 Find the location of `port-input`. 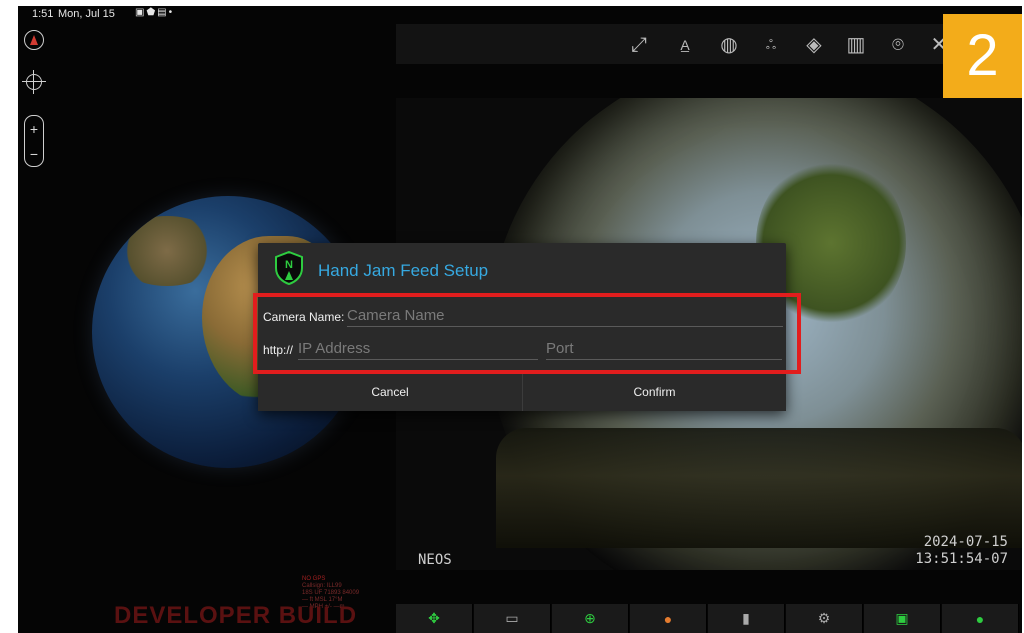

port-input is located at coordinates (664, 348).